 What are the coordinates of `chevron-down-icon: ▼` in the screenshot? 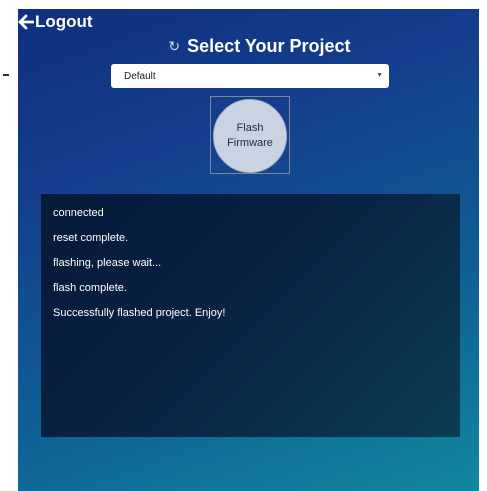 It's located at (379, 75).